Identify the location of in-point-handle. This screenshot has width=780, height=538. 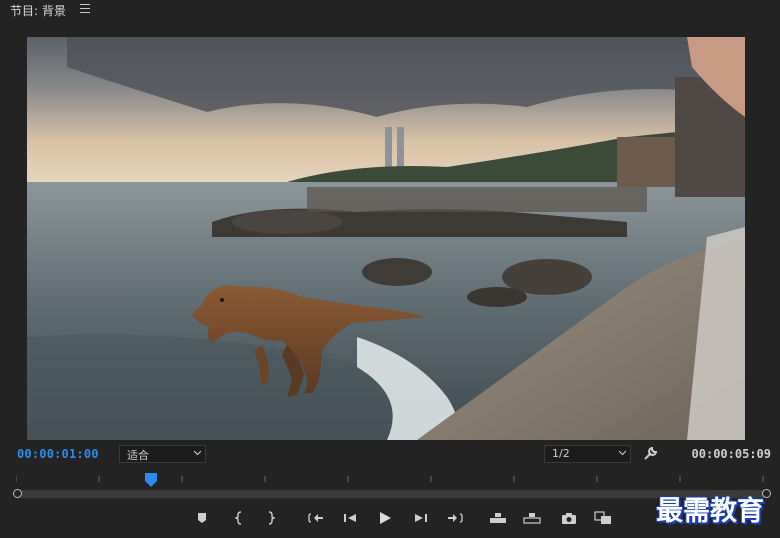
(17, 493).